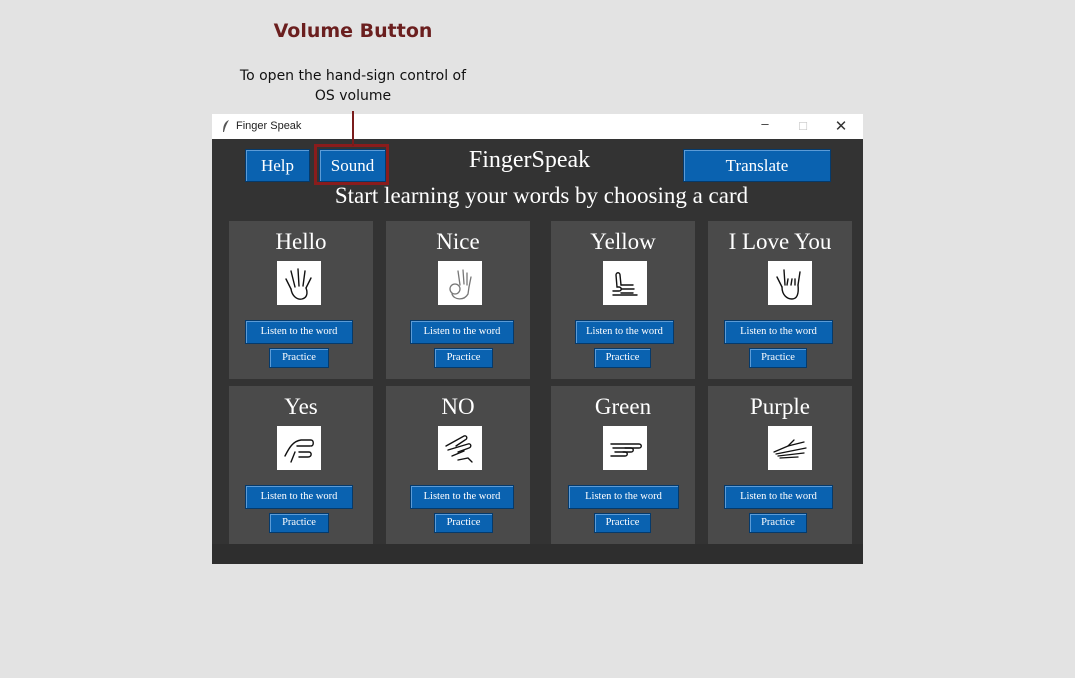  I want to click on flat-hand-side-icon, so click(790, 448).